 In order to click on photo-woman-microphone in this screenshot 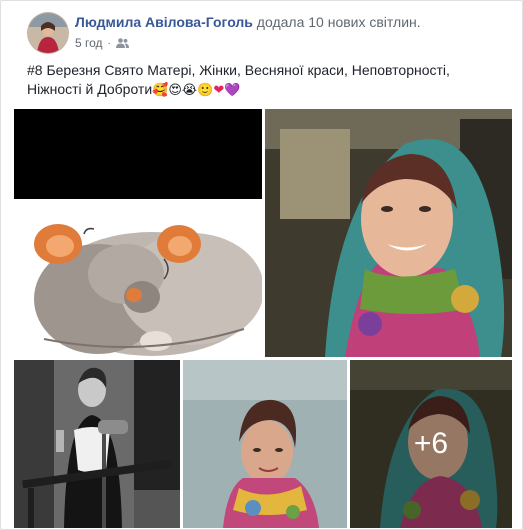, I will do `click(97, 444)`.